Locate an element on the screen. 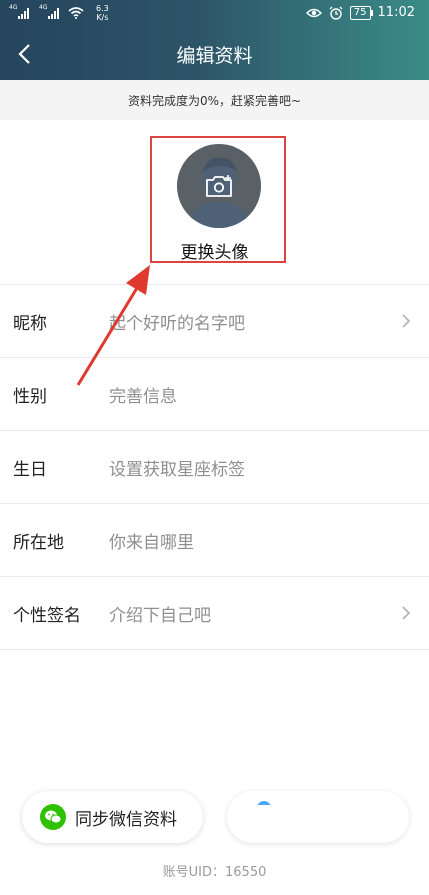 This screenshot has width=429, height=895. battery-indicator: 75 is located at coordinates (361, 12).